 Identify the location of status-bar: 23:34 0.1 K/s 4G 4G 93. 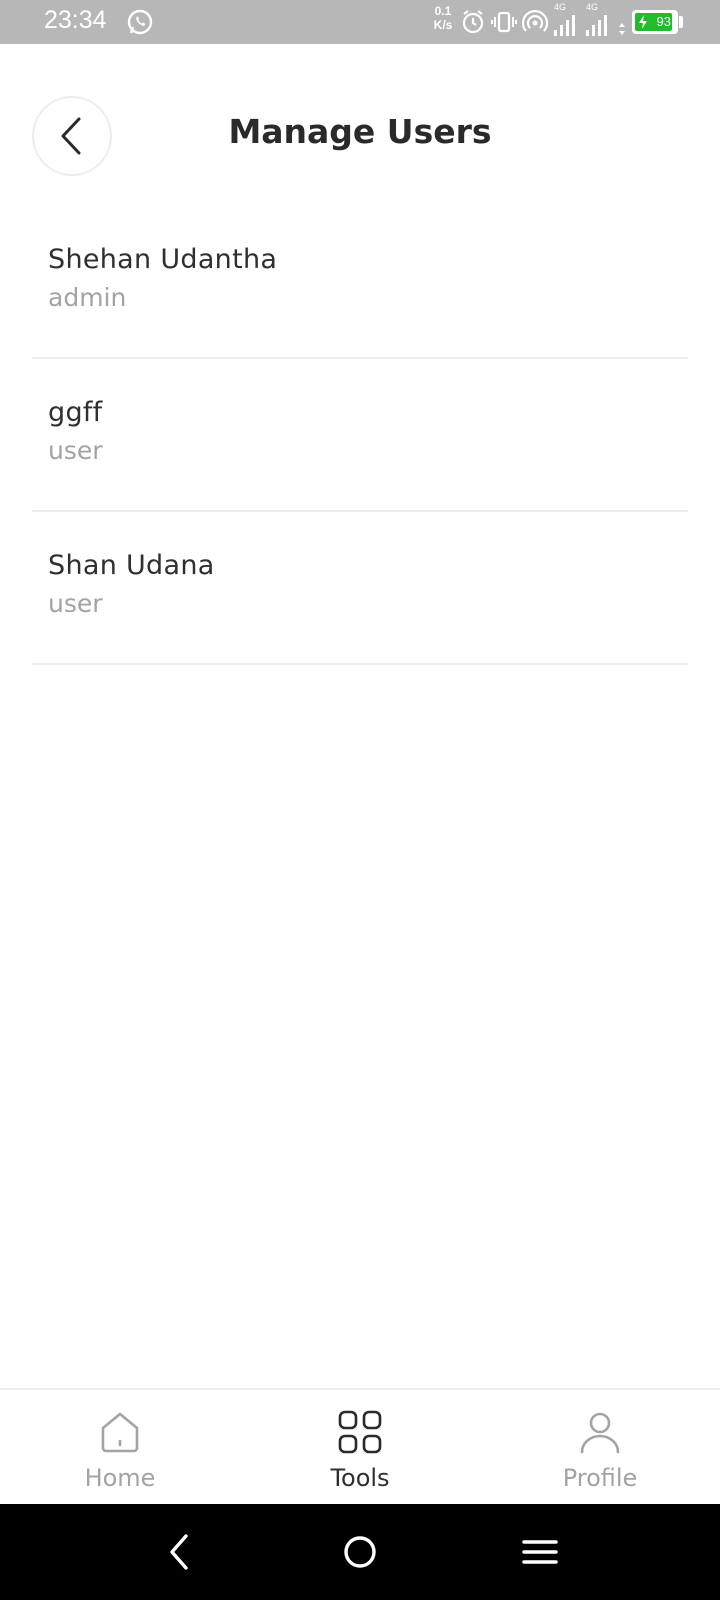
(360, 22).